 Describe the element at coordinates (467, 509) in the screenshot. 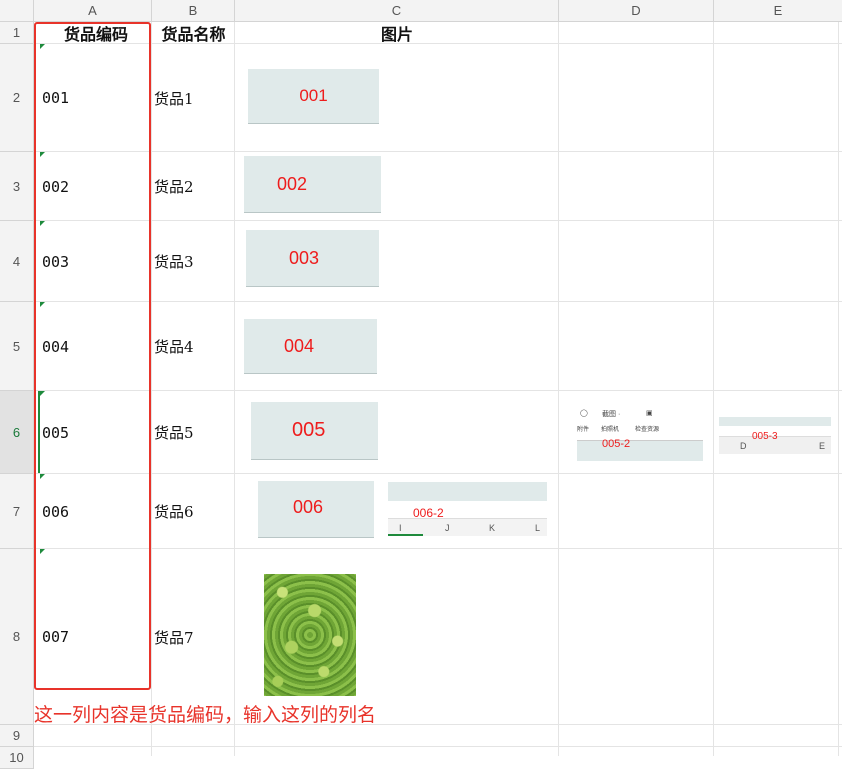

I see `picture-006-2: 006-2 I J K L` at that location.